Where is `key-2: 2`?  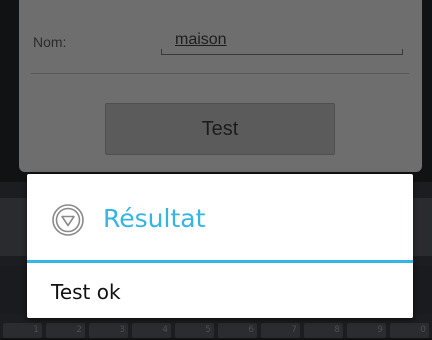 key-2: 2 is located at coordinates (65, 330).